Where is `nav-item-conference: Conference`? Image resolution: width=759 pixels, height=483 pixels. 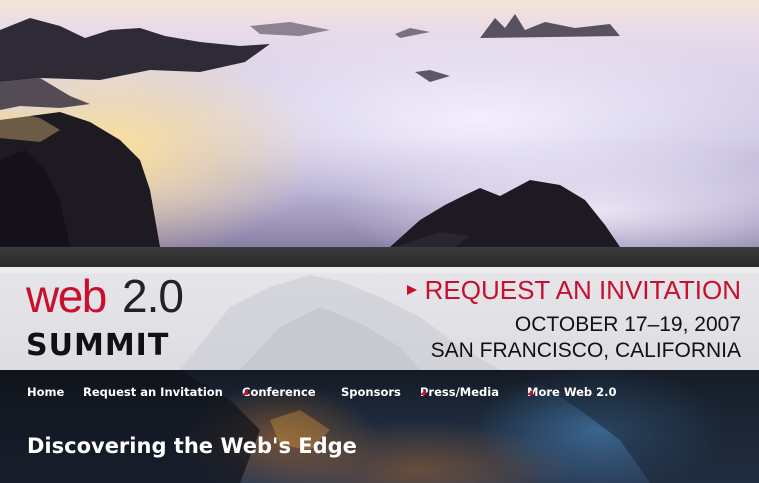 nav-item-conference: Conference is located at coordinates (279, 392).